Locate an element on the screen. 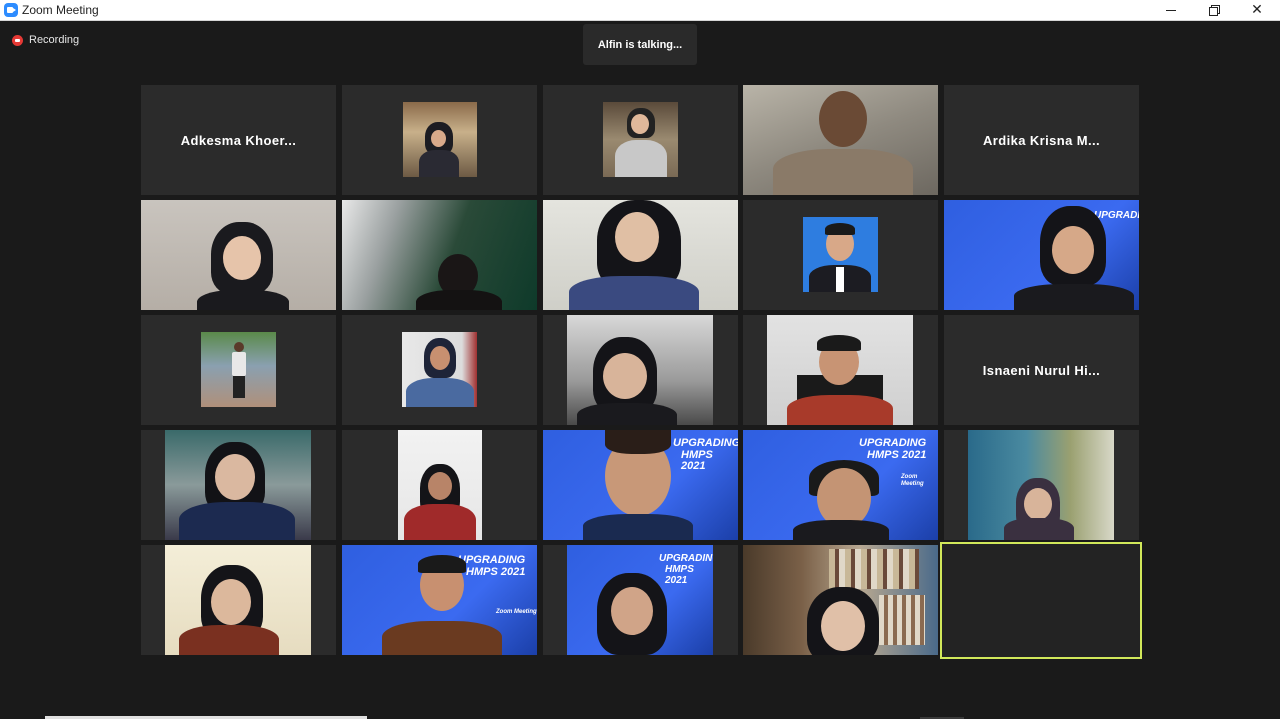  restore-icon is located at coordinates (1214, 10).